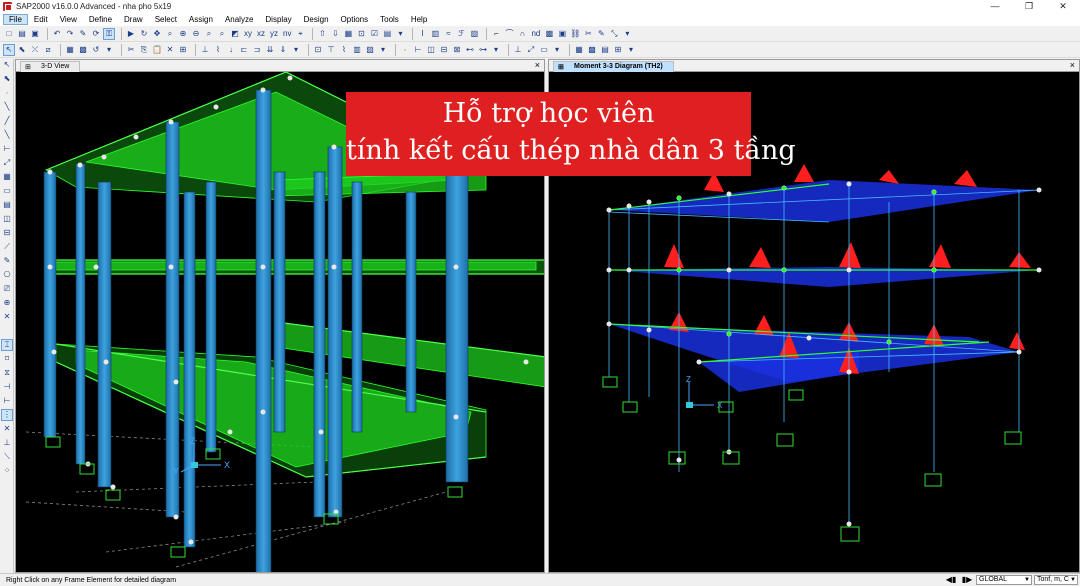  Describe the element at coordinates (7, 443) in the screenshot. I see `snap-perp-icon: ⊥` at that location.